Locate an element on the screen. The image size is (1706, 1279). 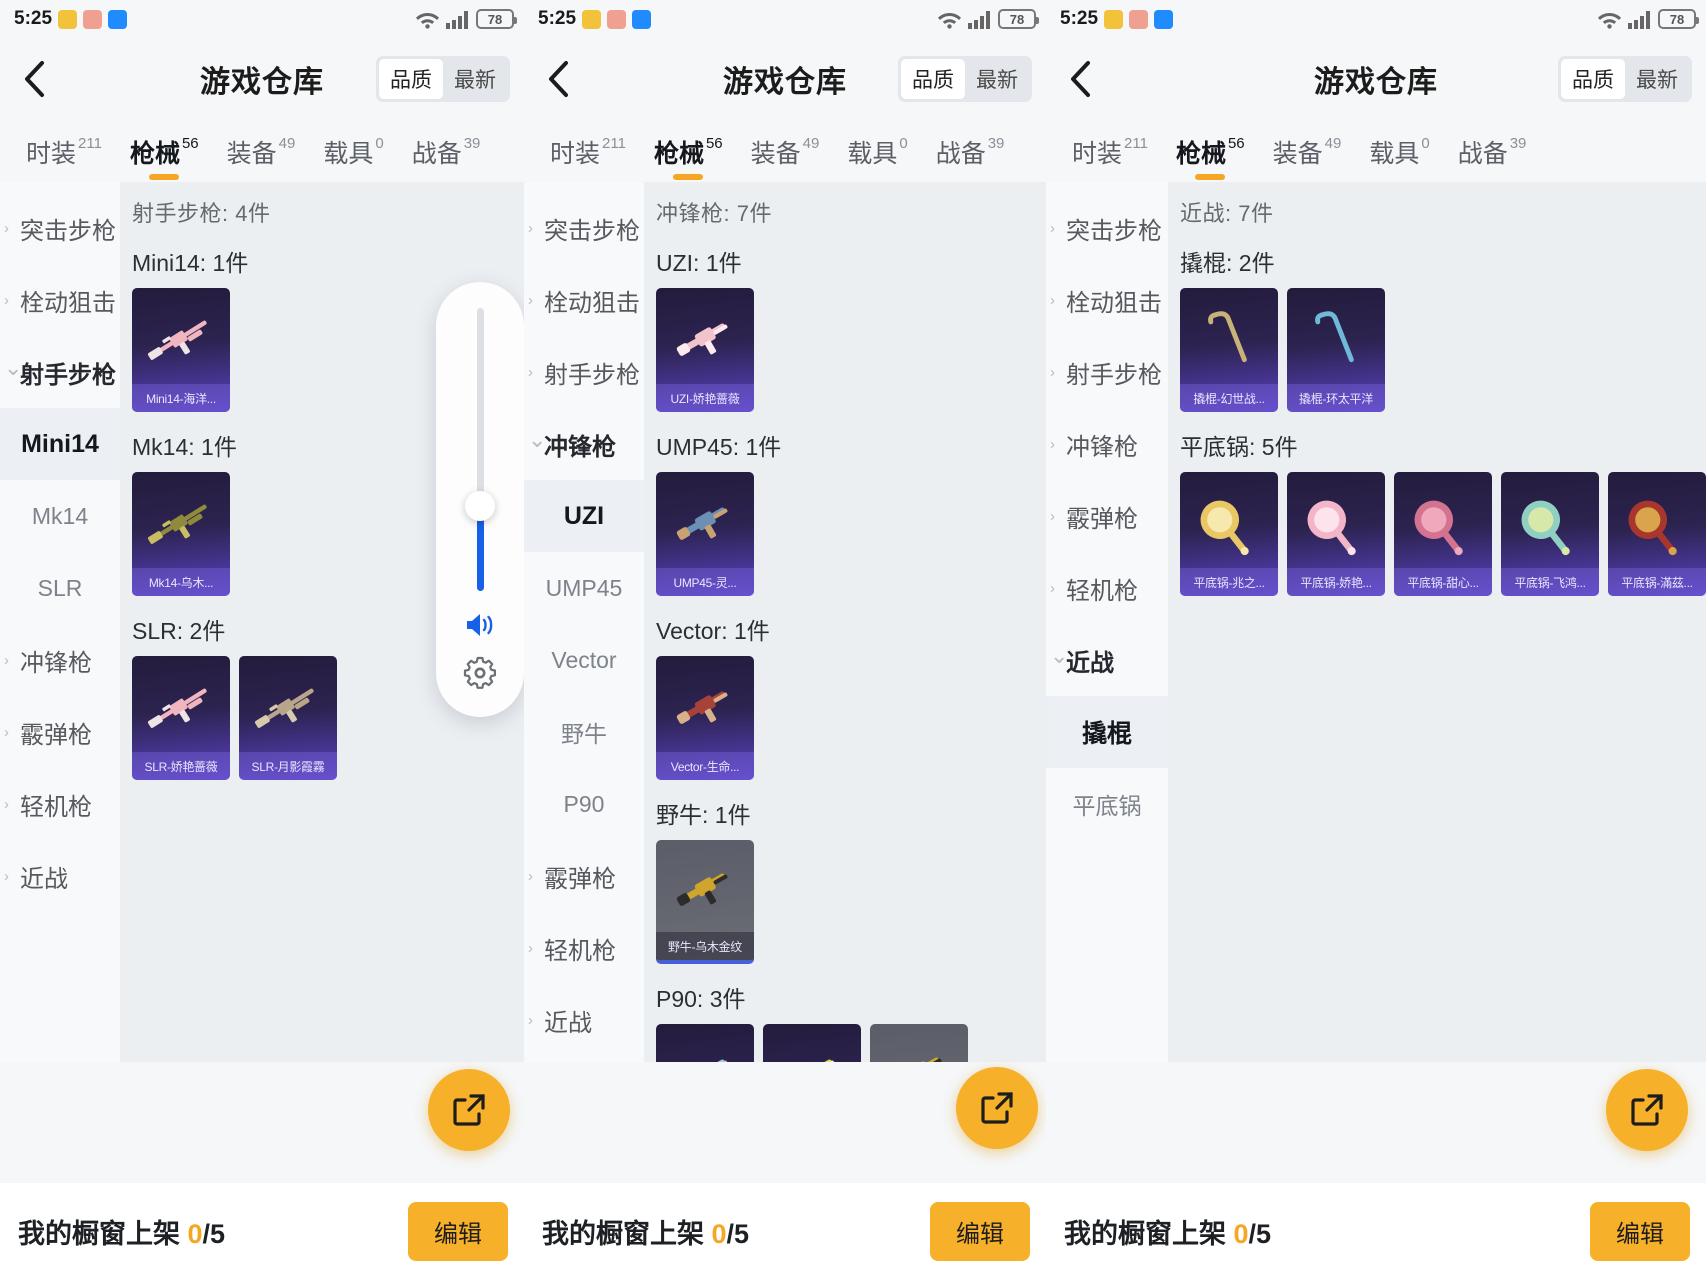
showcase-status: 我的橱窗上架 0/5 is located at coordinates (645, 1231).